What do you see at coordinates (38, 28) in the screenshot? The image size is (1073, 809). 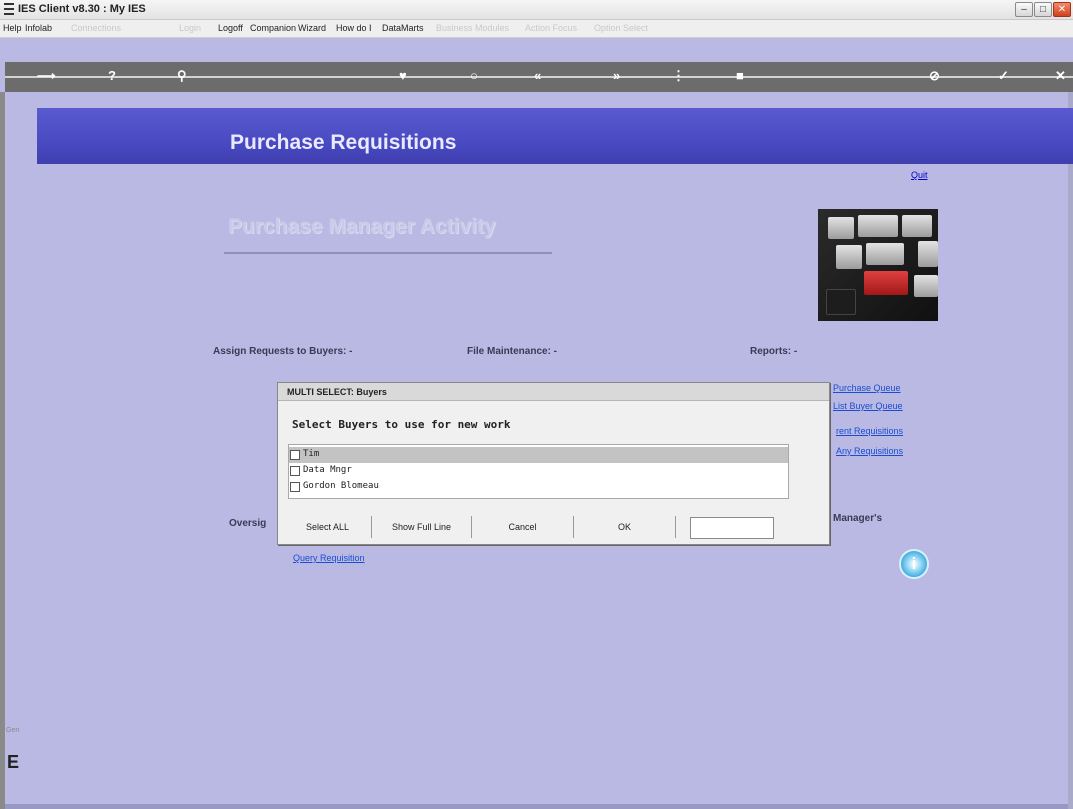 I see `menu-infolab: Infolab` at bounding box center [38, 28].